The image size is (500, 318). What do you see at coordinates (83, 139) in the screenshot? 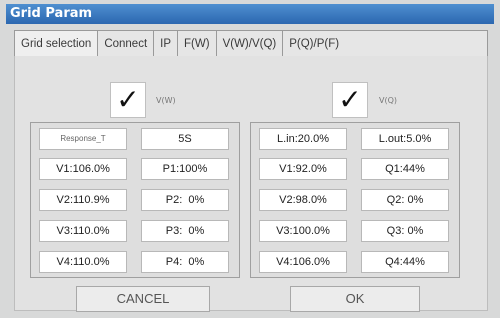
I see `response-time-label: Response_T` at bounding box center [83, 139].